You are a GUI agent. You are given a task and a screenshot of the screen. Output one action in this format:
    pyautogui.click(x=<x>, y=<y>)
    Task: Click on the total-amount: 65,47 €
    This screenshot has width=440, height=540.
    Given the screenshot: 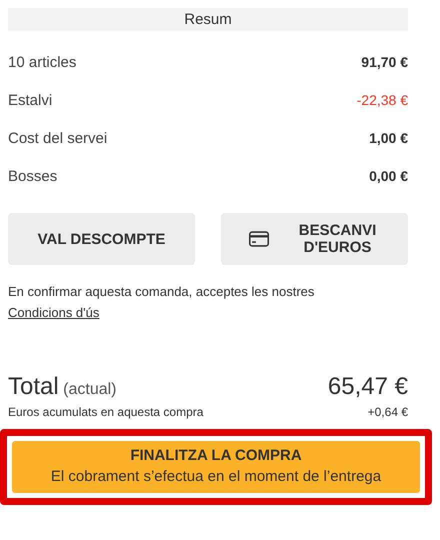 What is the action you would take?
    pyautogui.click(x=368, y=387)
    